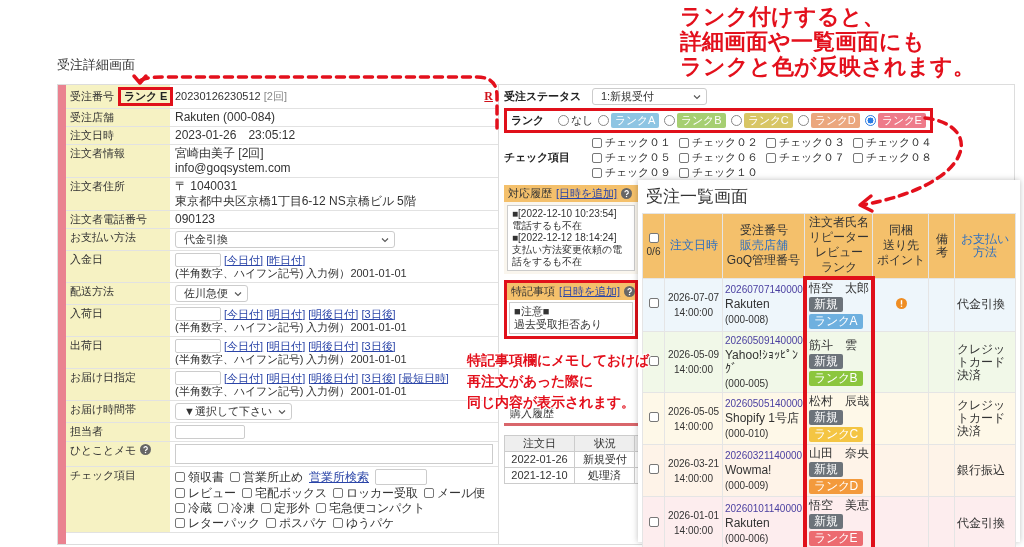 The height and width of the screenshot is (547, 1024). What do you see at coordinates (693, 297) in the screenshot?
I see `order-date: 2026-07-07` at bounding box center [693, 297].